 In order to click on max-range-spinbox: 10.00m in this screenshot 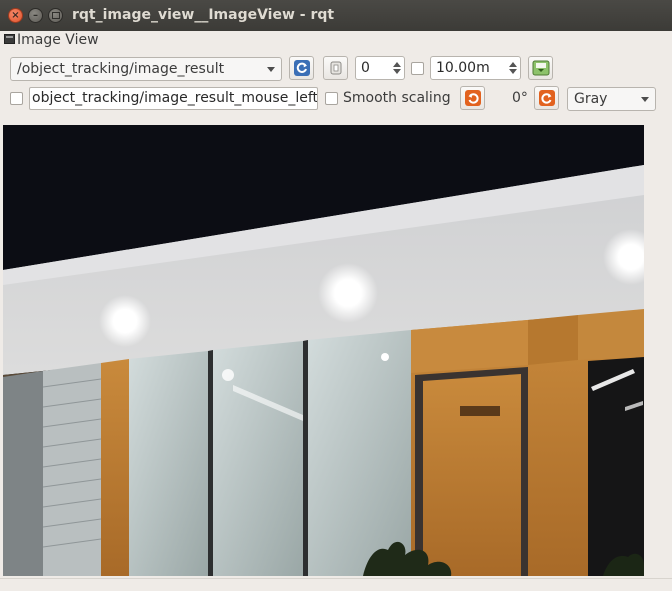, I will do `click(475, 68)`.